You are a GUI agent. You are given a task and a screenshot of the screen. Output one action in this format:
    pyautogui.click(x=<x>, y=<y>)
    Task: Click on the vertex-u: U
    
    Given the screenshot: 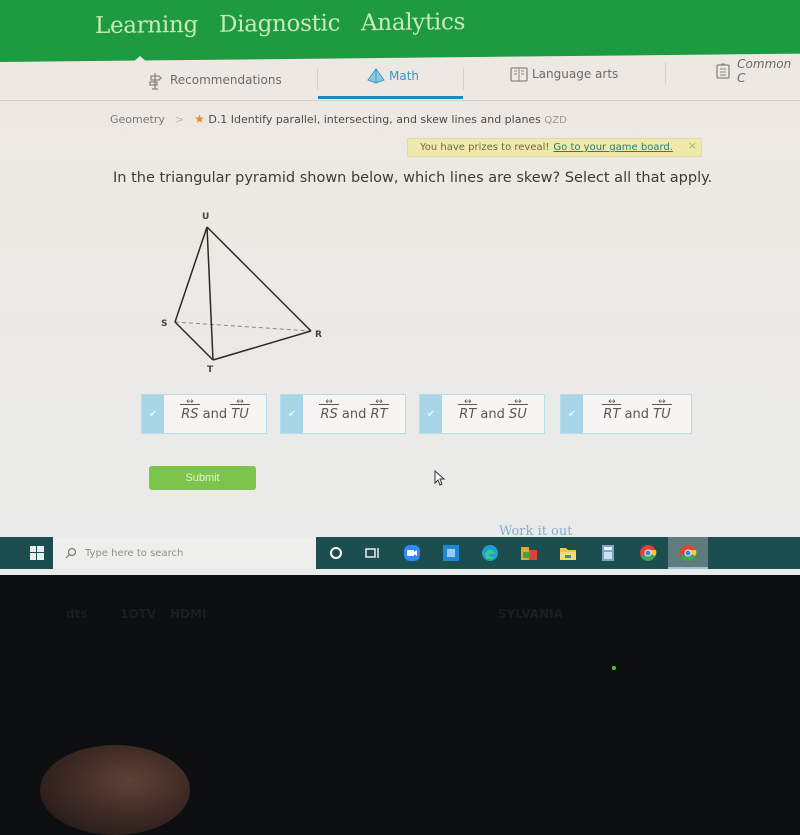 What is the action you would take?
    pyautogui.click(x=205, y=217)
    